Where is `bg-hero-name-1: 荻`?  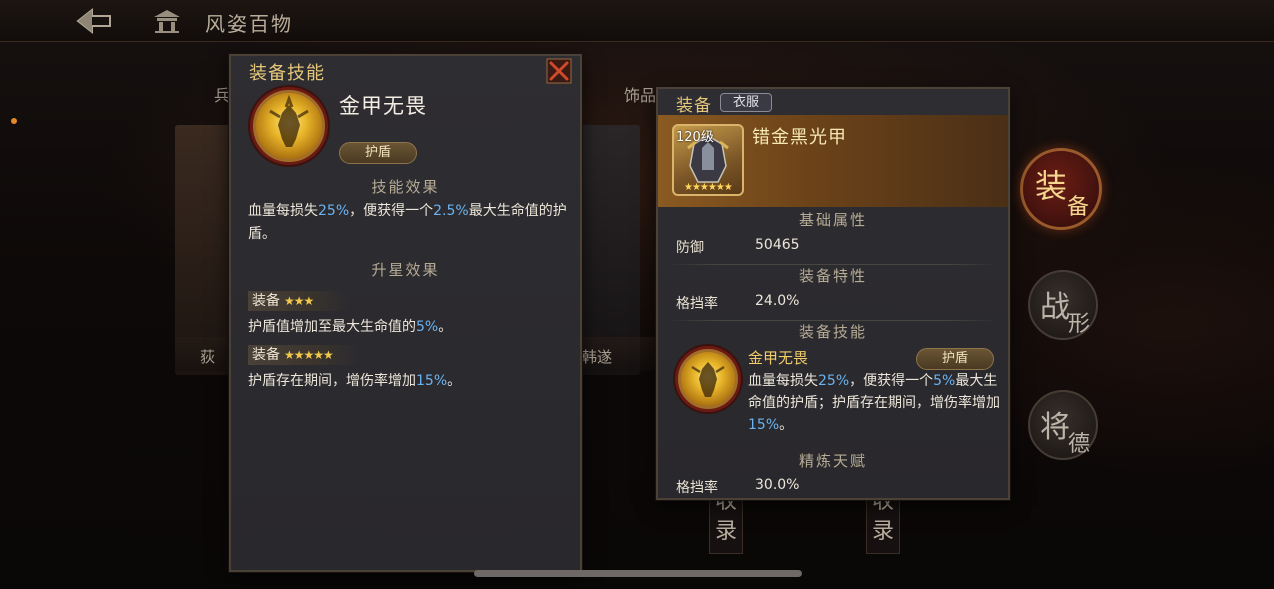 bg-hero-name-1: 荻 is located at coordinates (208, 357).